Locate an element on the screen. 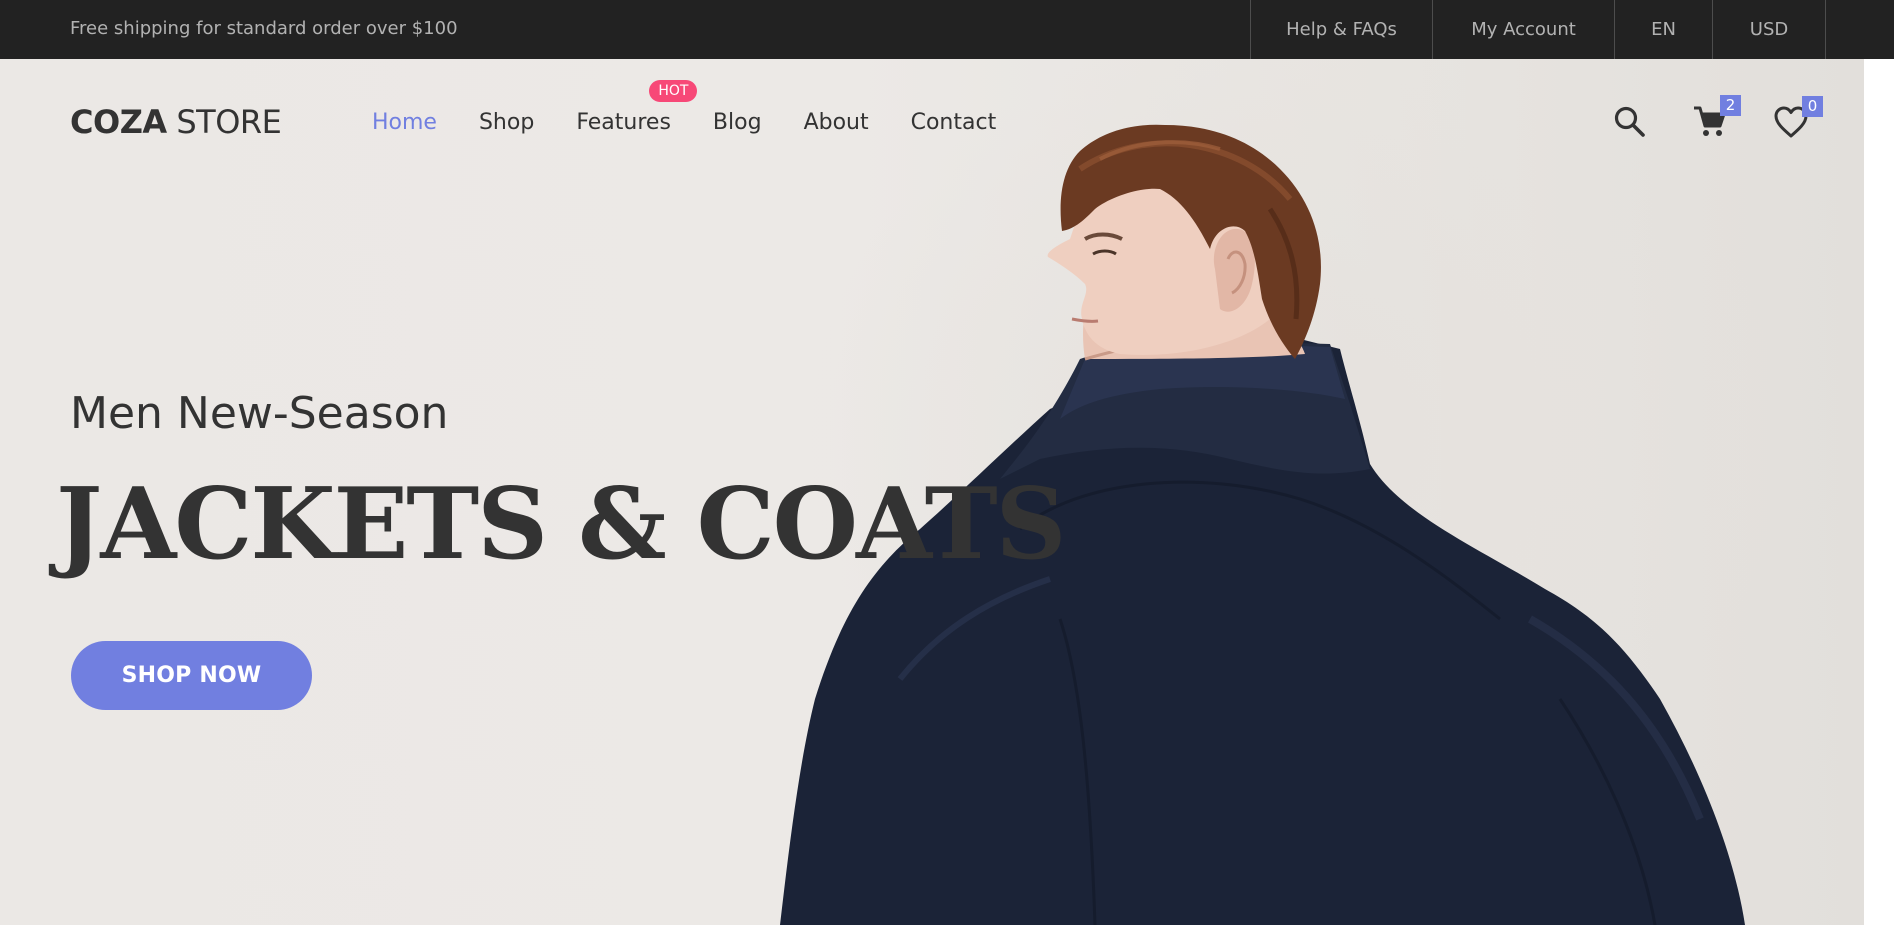 The image size is (1894, 925). page-right-gutter is located at coordinates (1879, 492).